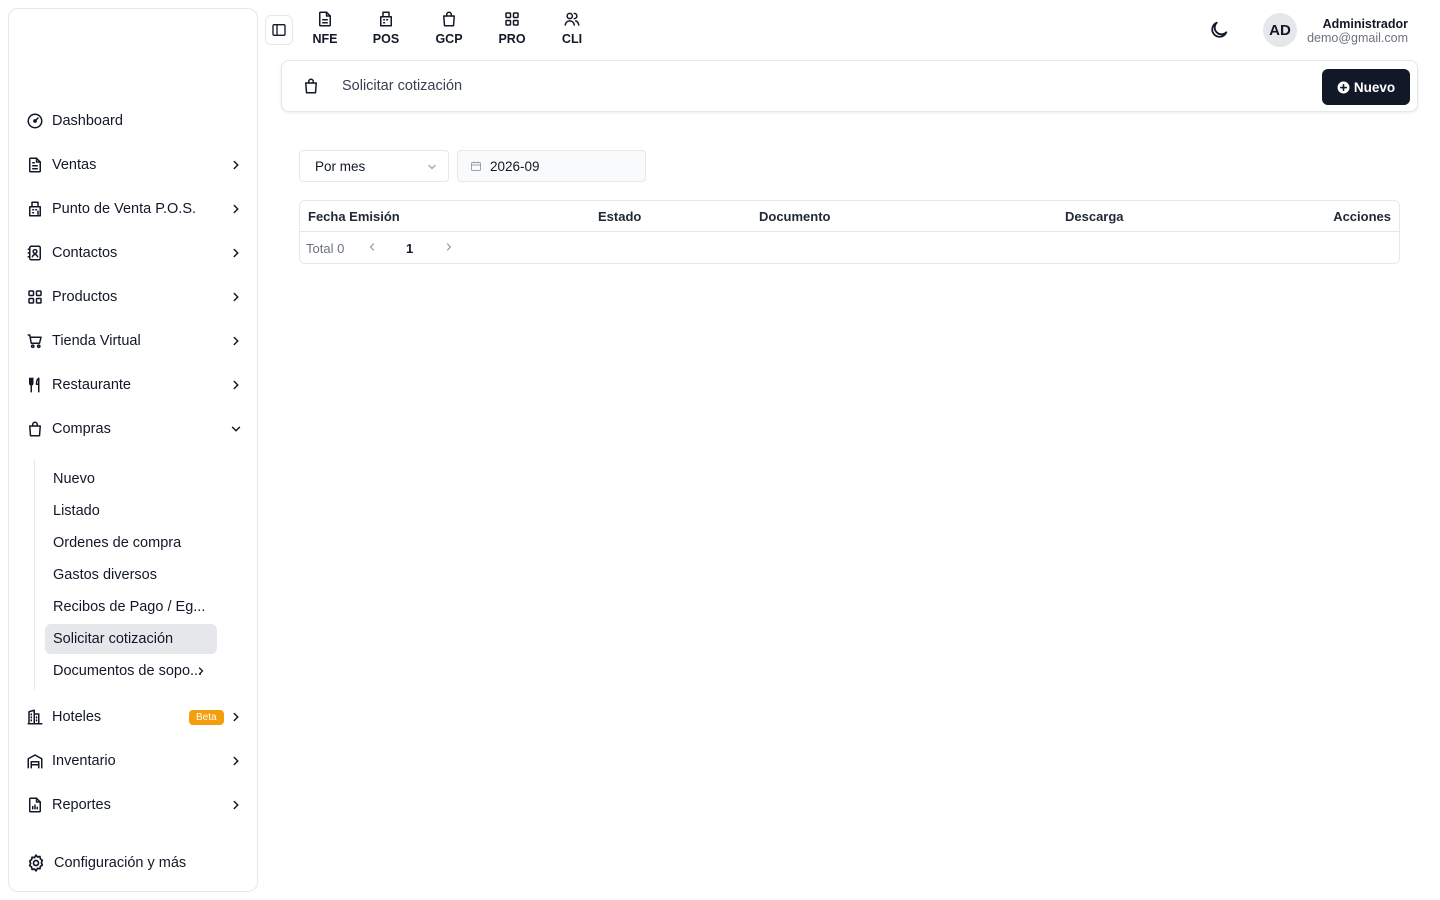  Describe the element at coordinates (35, 717) in the screenshot. I see `building-icon` at that location.